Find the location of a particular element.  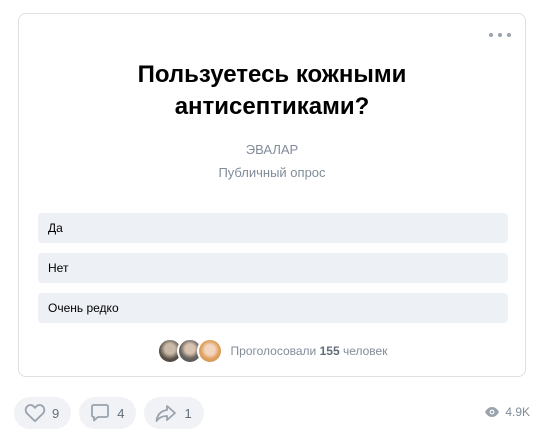

poll-title: Пользуетесь кожными антисептиками? is located at coordinates (272, 90).